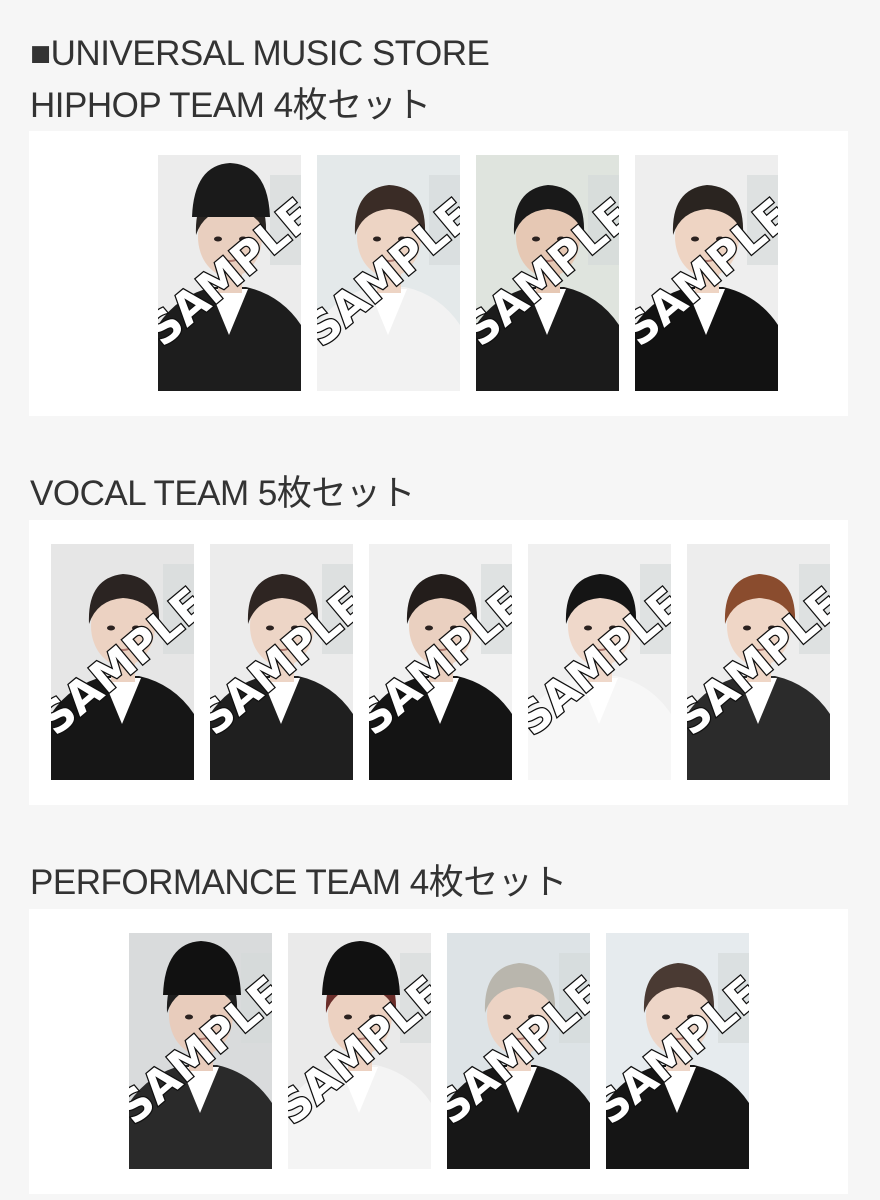 This screenshot has width=880, height=1200. I want to click on section-title-hiphop: HIPHOP TEAM 4枚セット, so click(230, 105).